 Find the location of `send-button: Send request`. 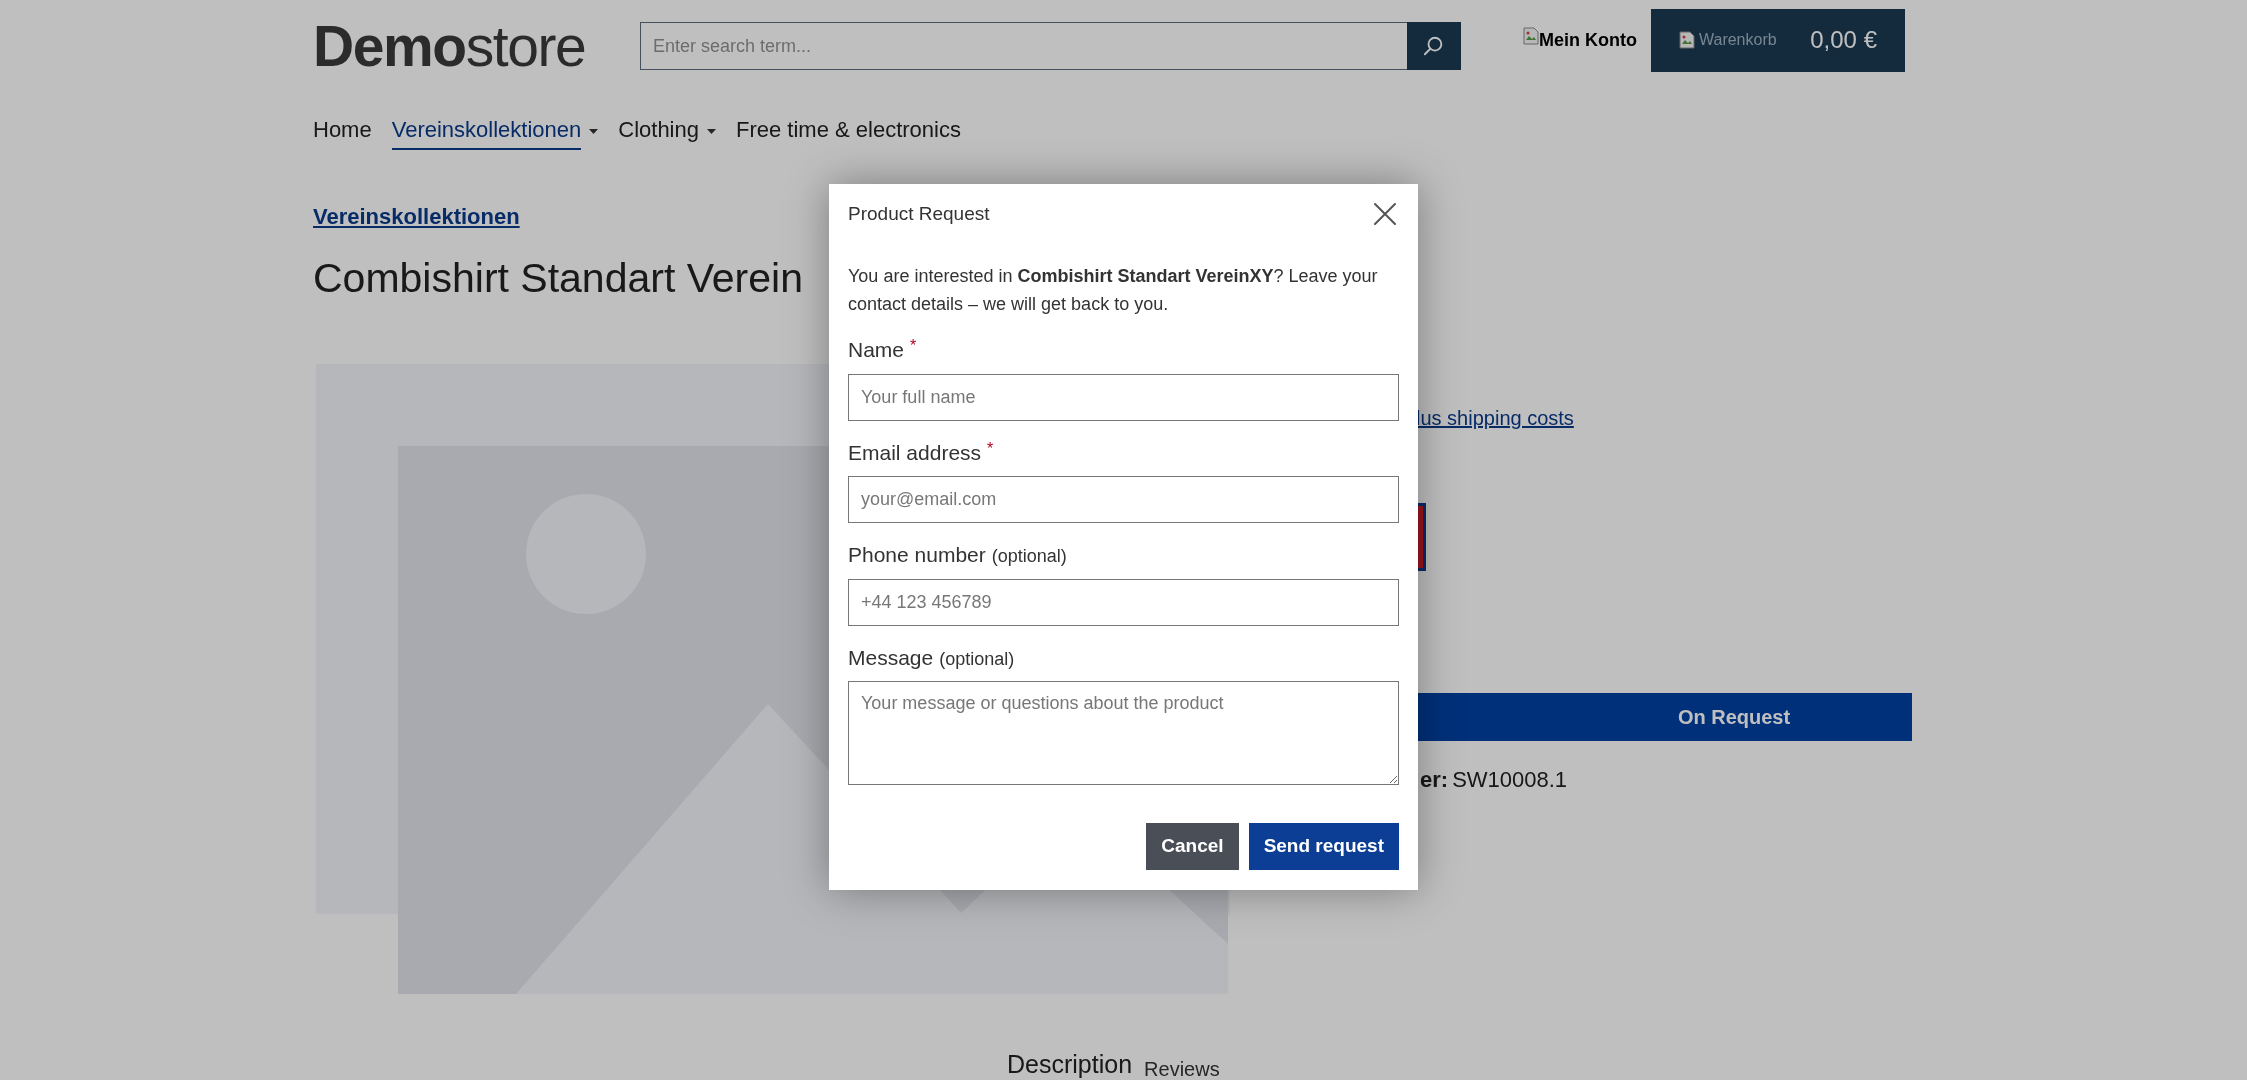

send-button: Send request is located at coordinates (1323, 846).